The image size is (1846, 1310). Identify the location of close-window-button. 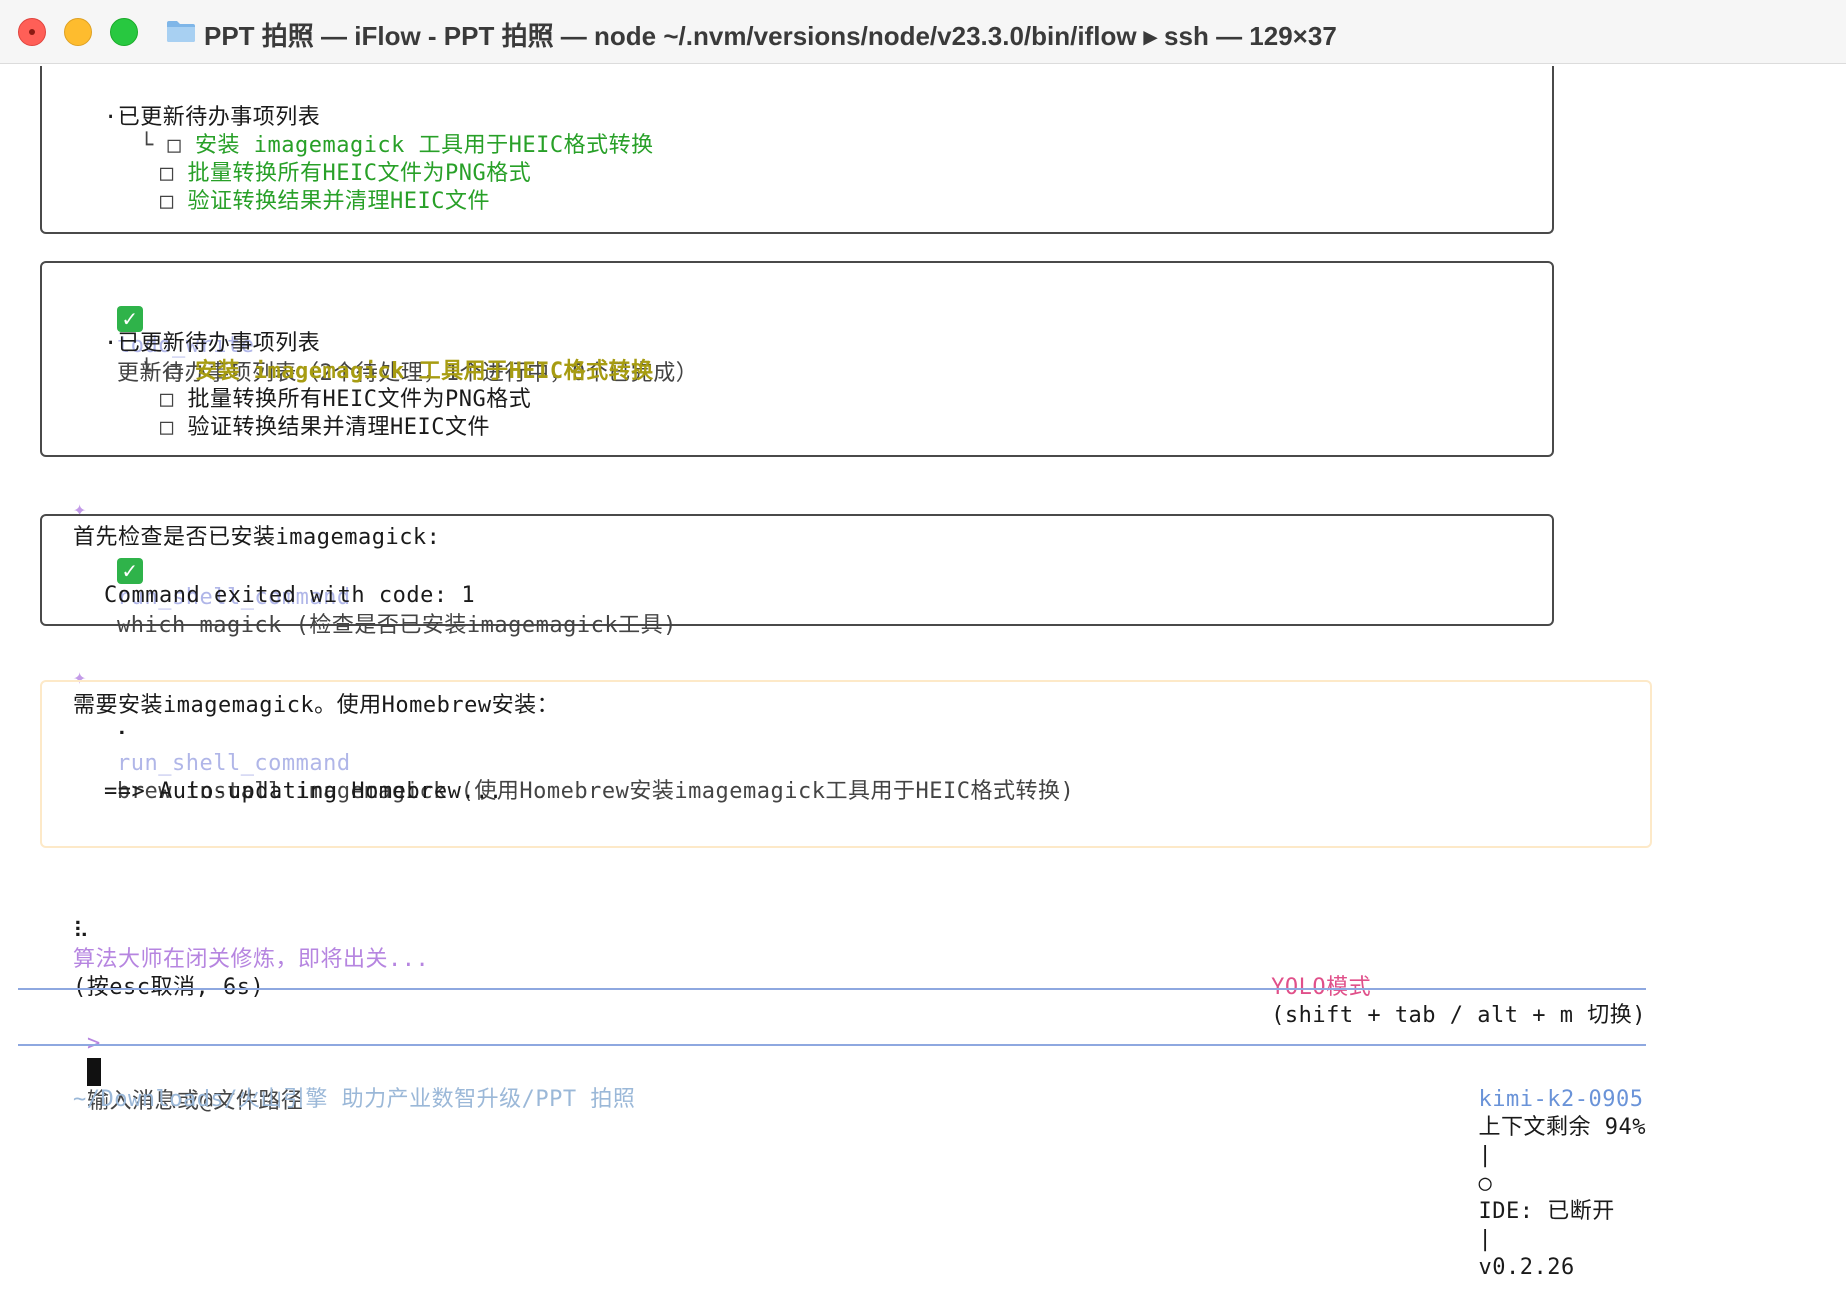
(32, 32).